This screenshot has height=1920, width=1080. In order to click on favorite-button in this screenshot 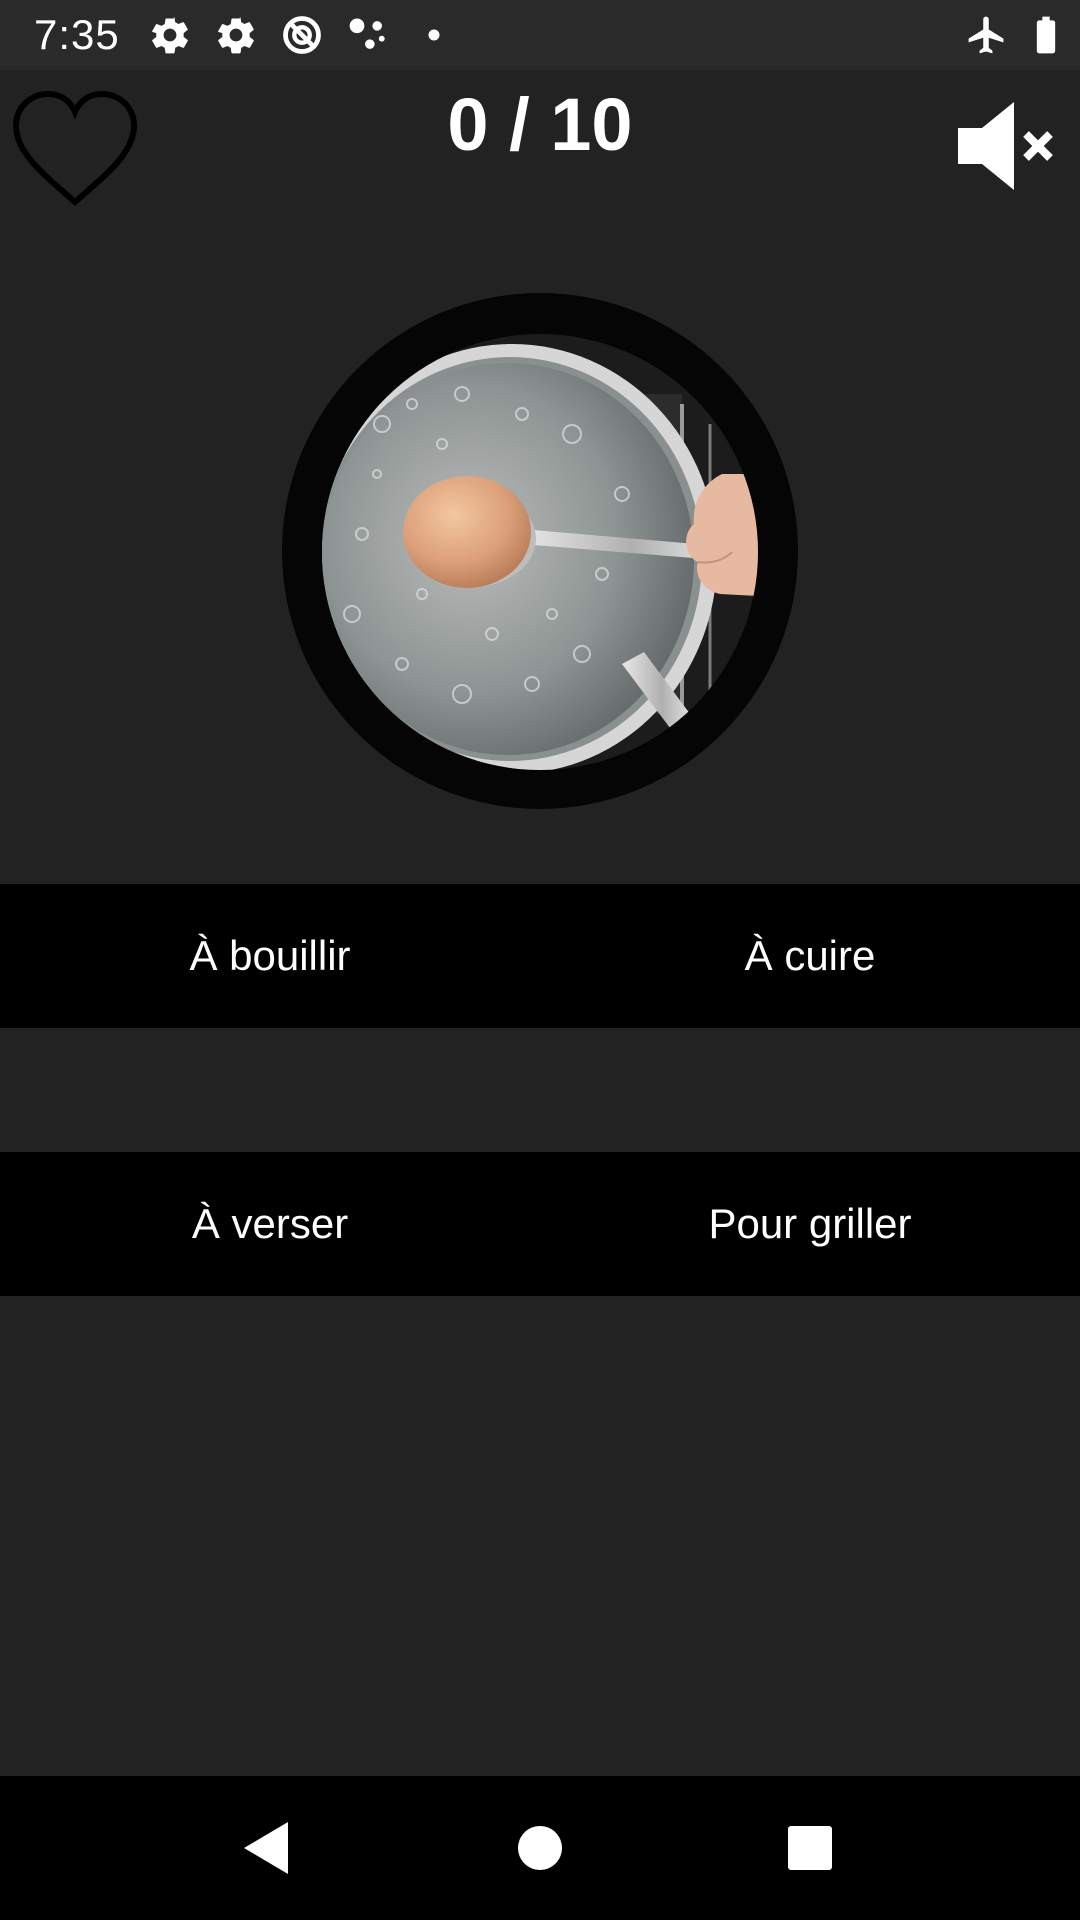, I will do `click(75, 149)`.